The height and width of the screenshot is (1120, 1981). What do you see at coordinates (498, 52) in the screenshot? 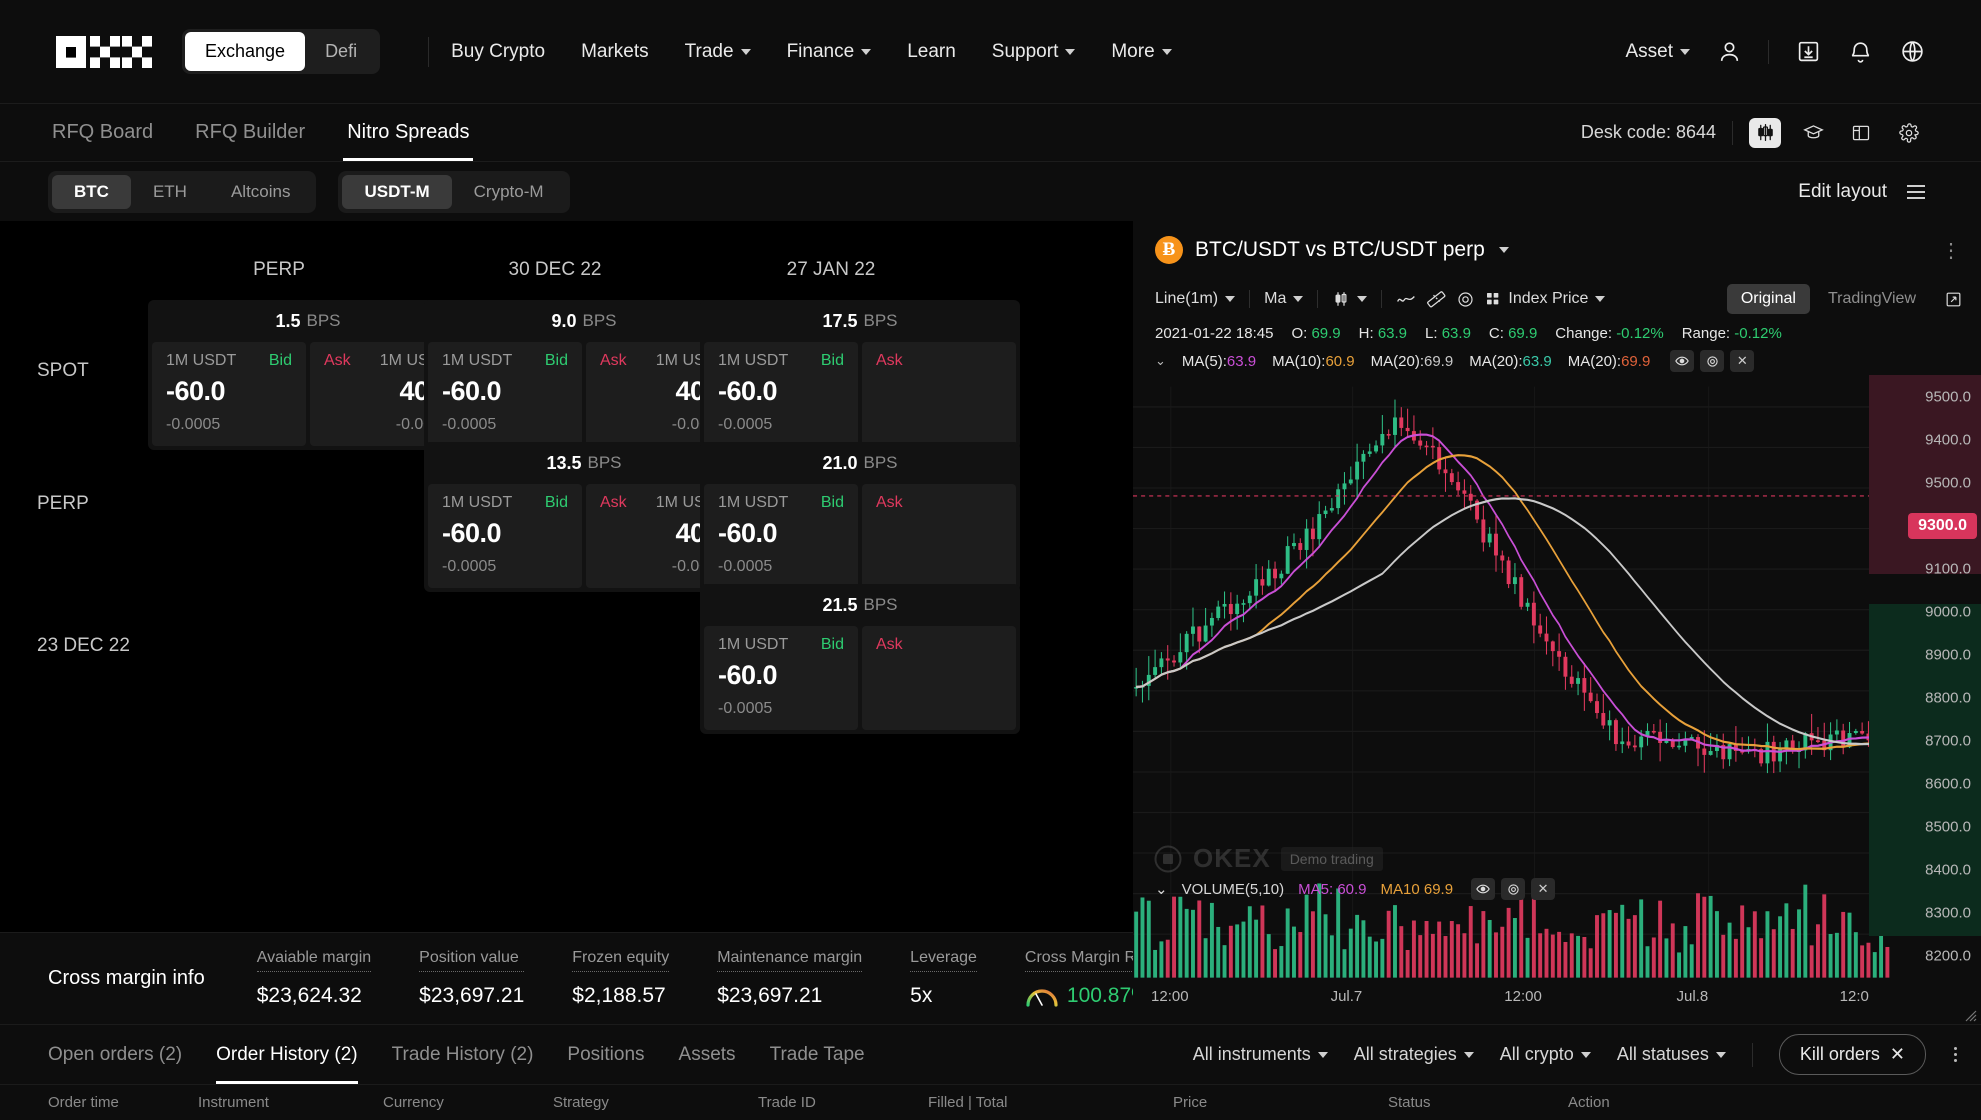
I see `nav-buy-crypto: Buy Crypto` at bounding box center [498, 52].